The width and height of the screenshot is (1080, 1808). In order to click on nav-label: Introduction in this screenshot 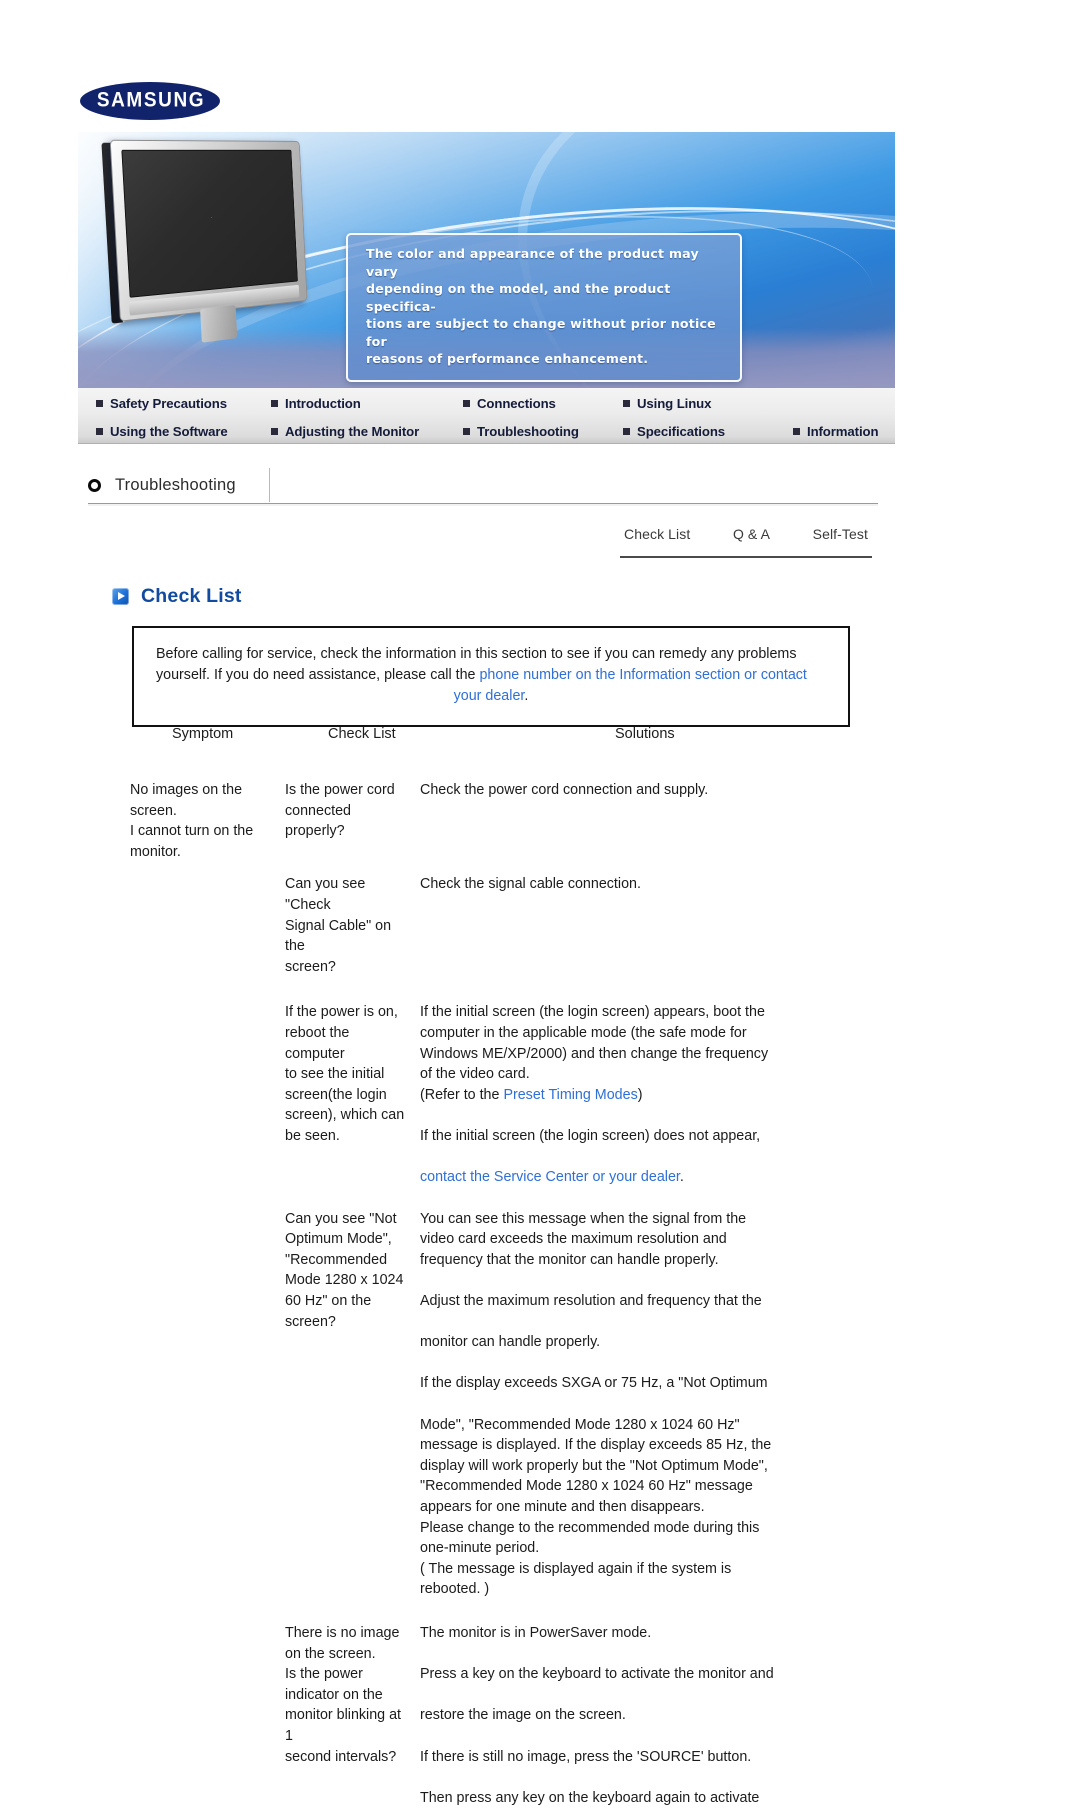, I will do `click(323, 403)`.